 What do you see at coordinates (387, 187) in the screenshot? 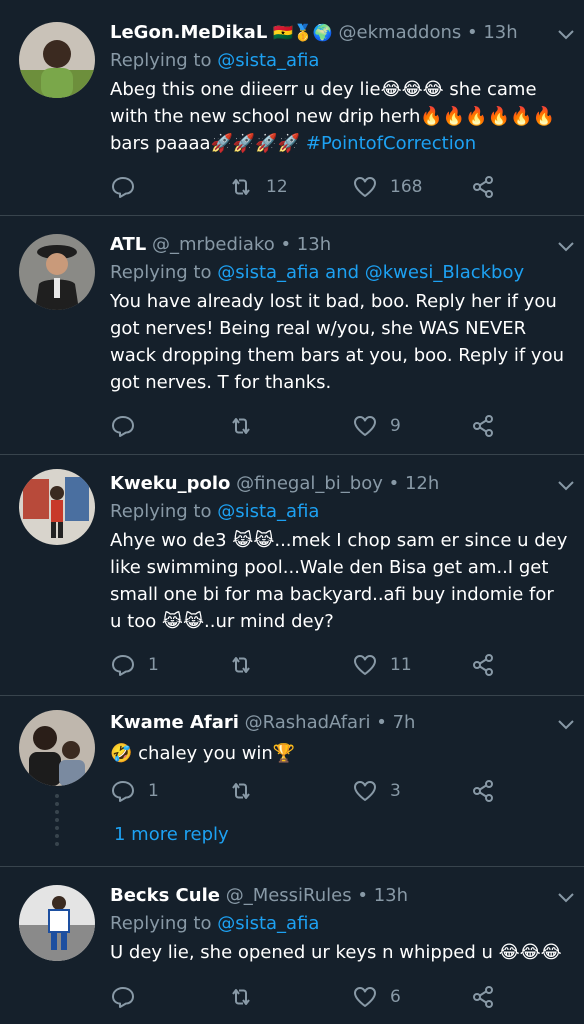
I see `like-button: 168` at bounding box center [387, 187].